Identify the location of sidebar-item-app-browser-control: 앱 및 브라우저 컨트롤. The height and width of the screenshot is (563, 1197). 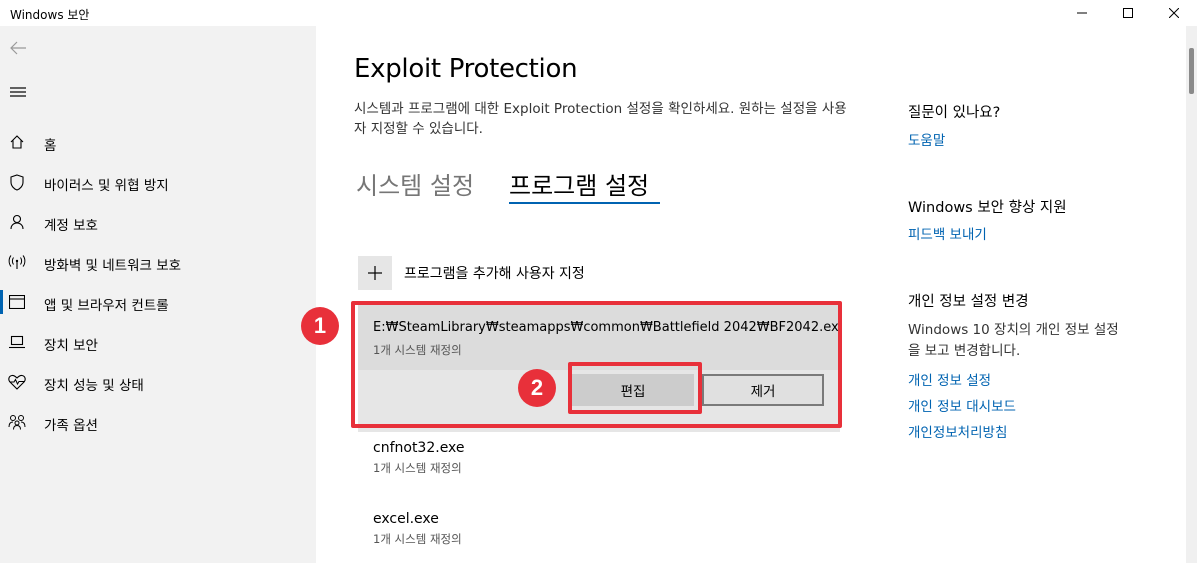
(158, 302).